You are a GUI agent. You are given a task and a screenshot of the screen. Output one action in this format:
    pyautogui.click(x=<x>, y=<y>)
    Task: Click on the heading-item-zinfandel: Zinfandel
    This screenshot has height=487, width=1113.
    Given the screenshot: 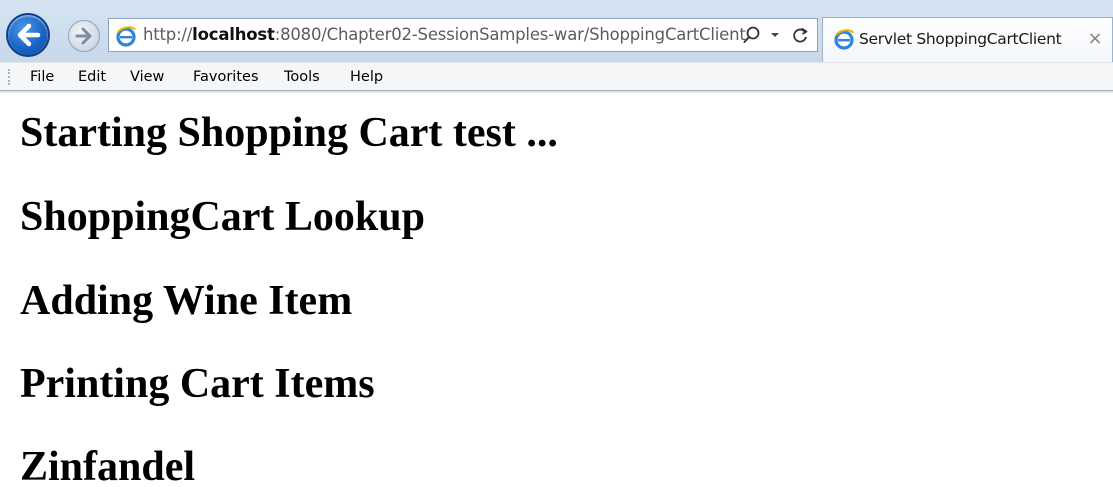 What is the action you would take?
    pyautogui.click(x=108, y=465)
    